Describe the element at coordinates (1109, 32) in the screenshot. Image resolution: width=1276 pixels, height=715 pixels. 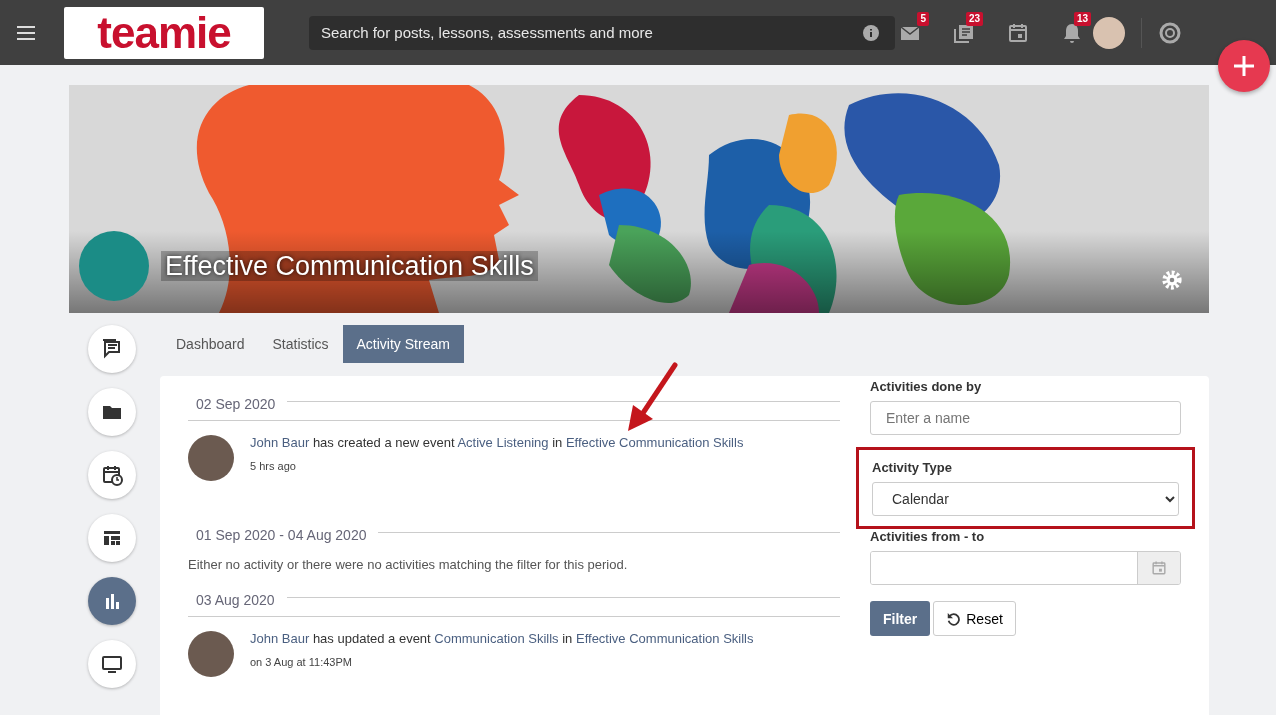
I see `user-avatar` at that location.